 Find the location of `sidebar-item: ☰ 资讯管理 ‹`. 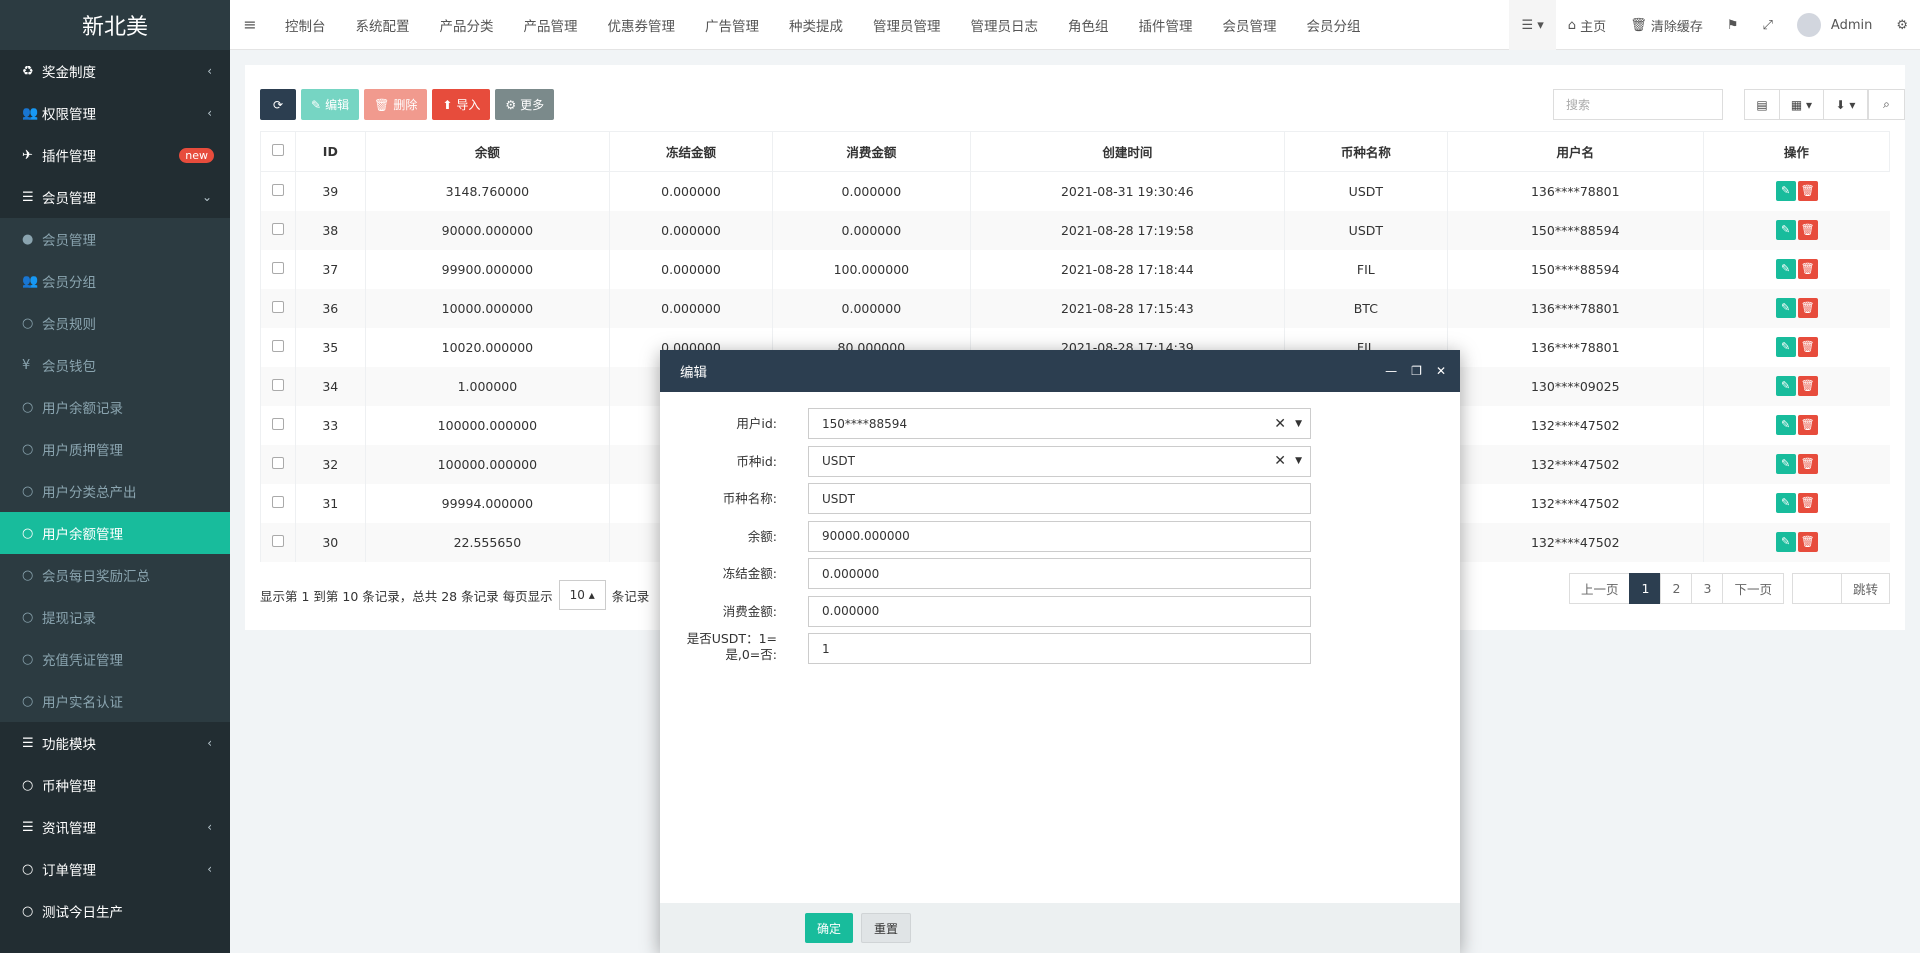

sidebar-item: ☰ 资讯管理 ‹ is located at coordinates (115, 827).